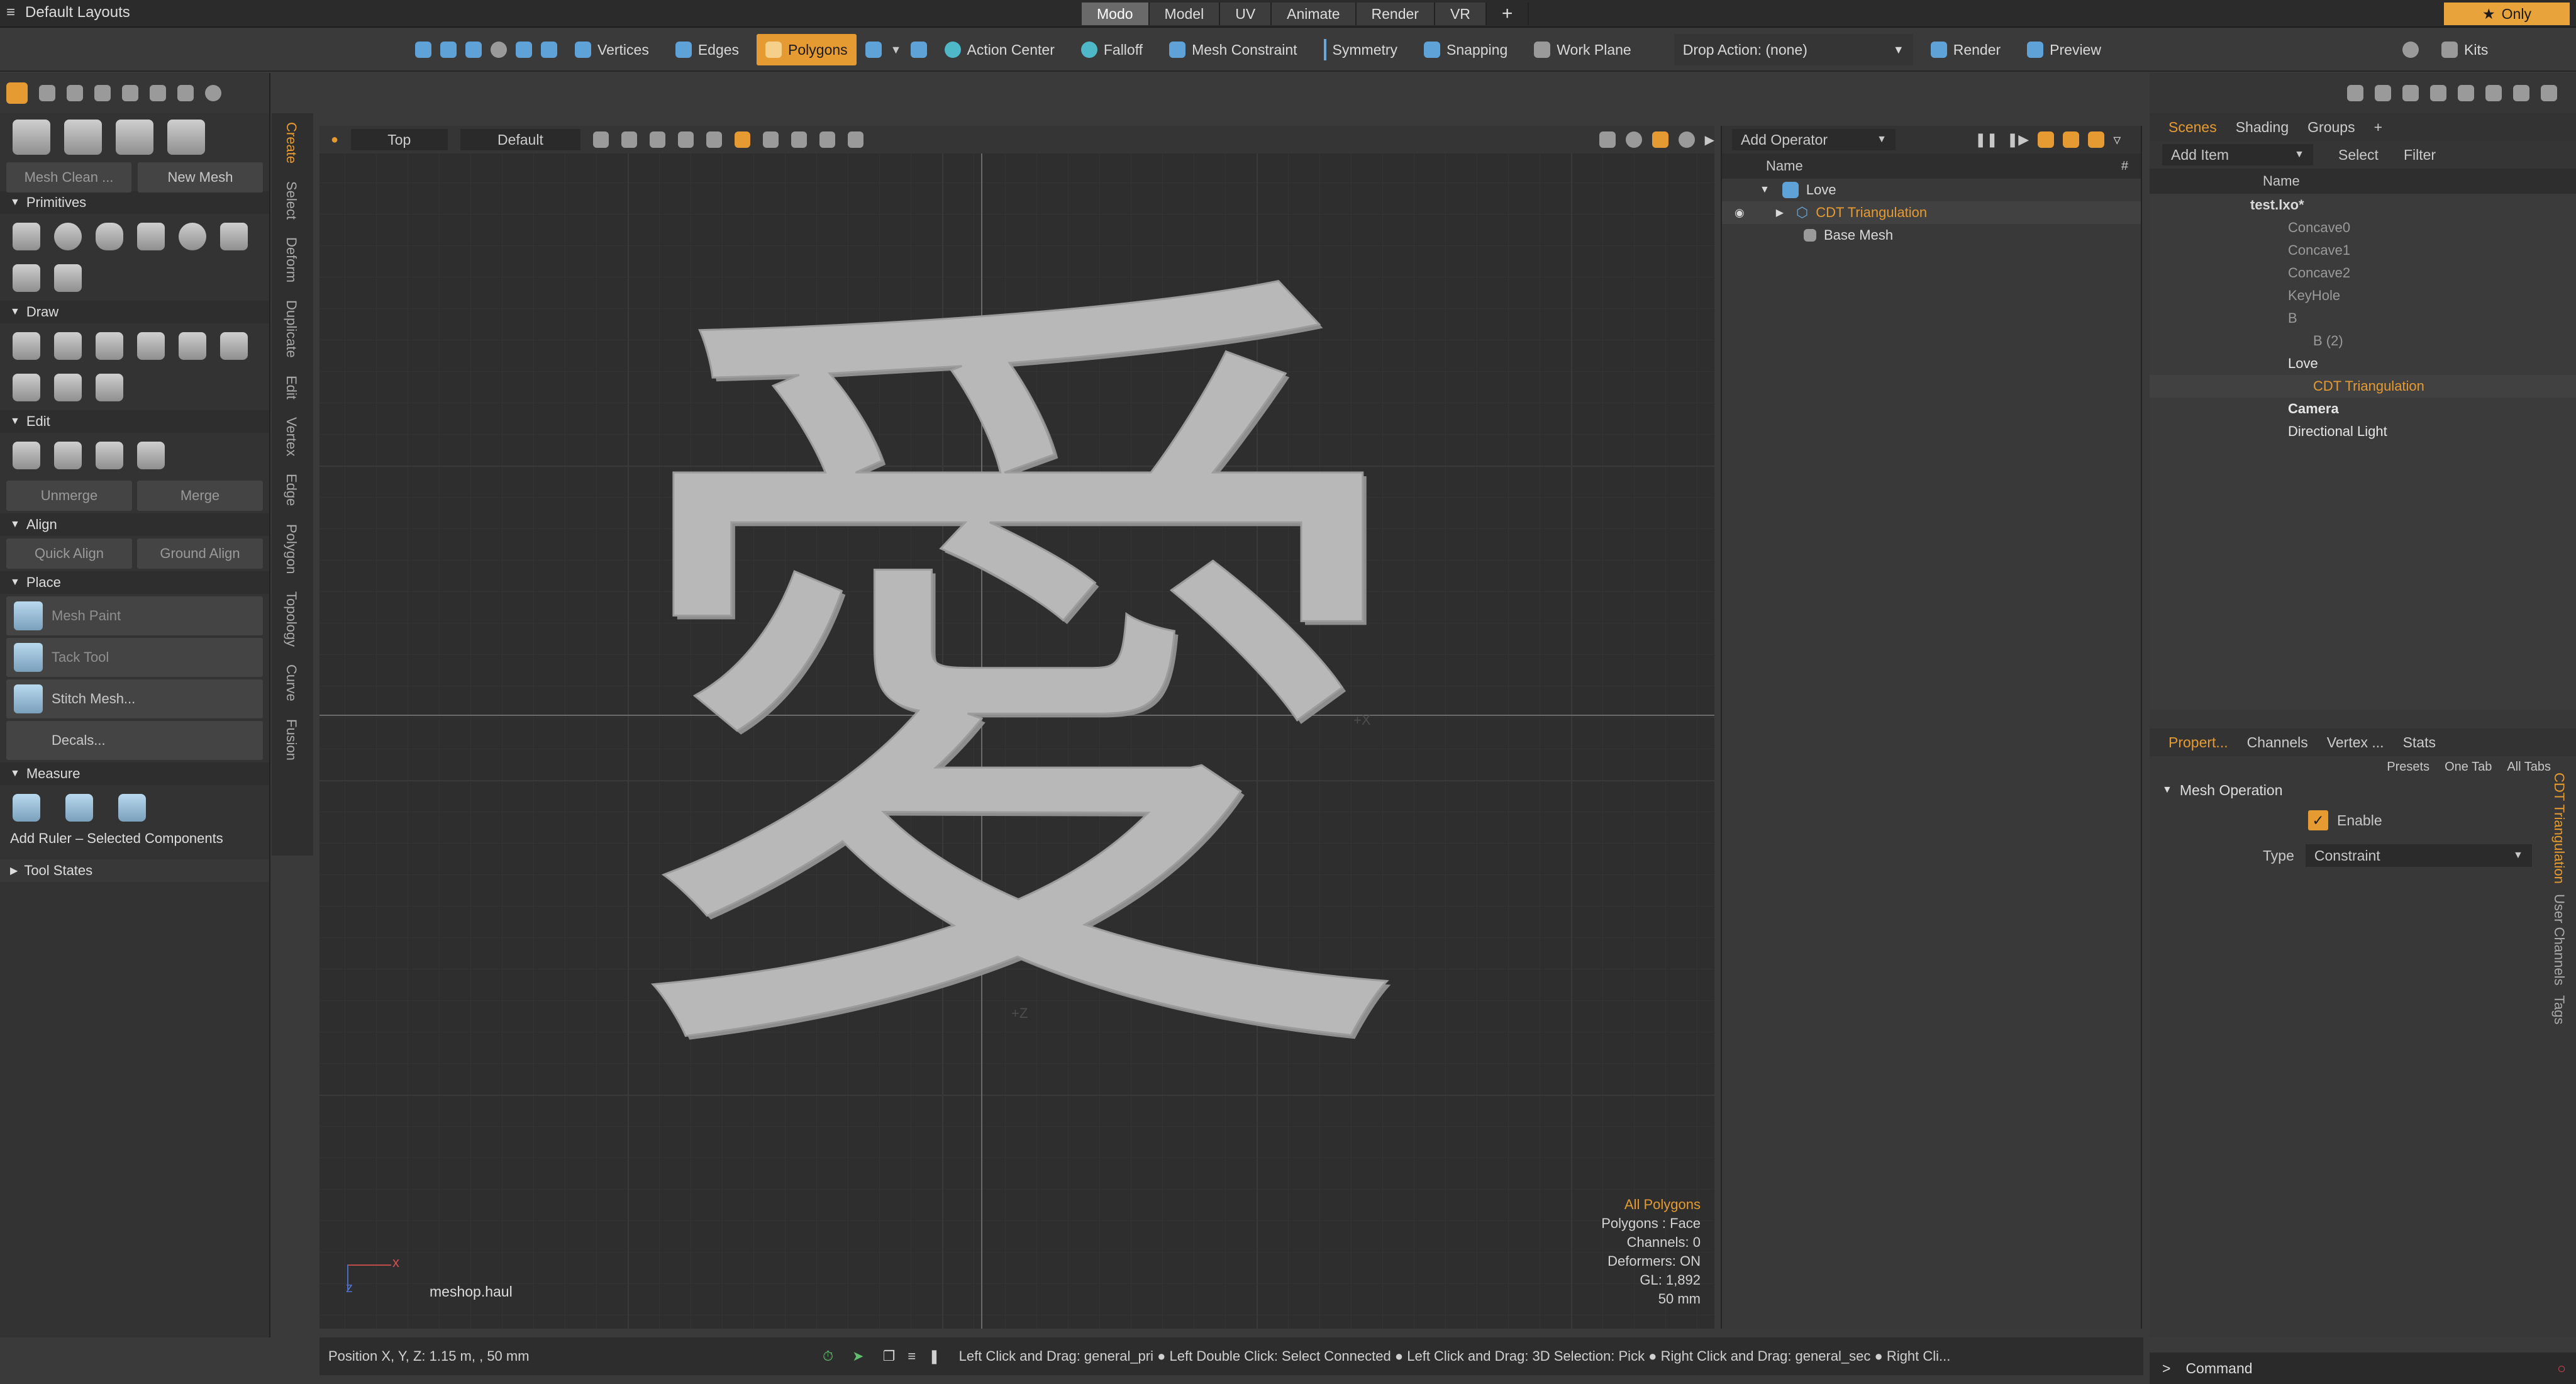  Describe the element at coordinates (2363, 205) in the screenshot. I see `tree-row: test.lxo*` at that location.